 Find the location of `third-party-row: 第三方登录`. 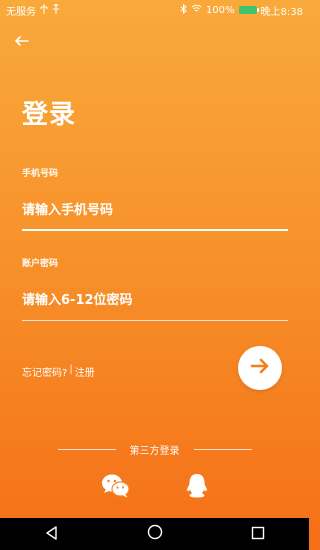

third-party-row: 第三方登录 is located at coordinates (154, 449).